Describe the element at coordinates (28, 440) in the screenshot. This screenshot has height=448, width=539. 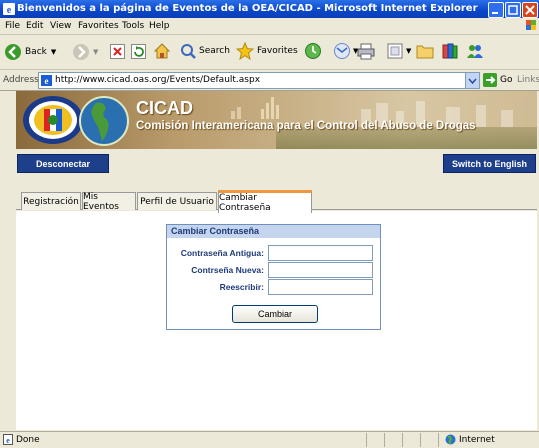
I see `status-text: Done` at that location.